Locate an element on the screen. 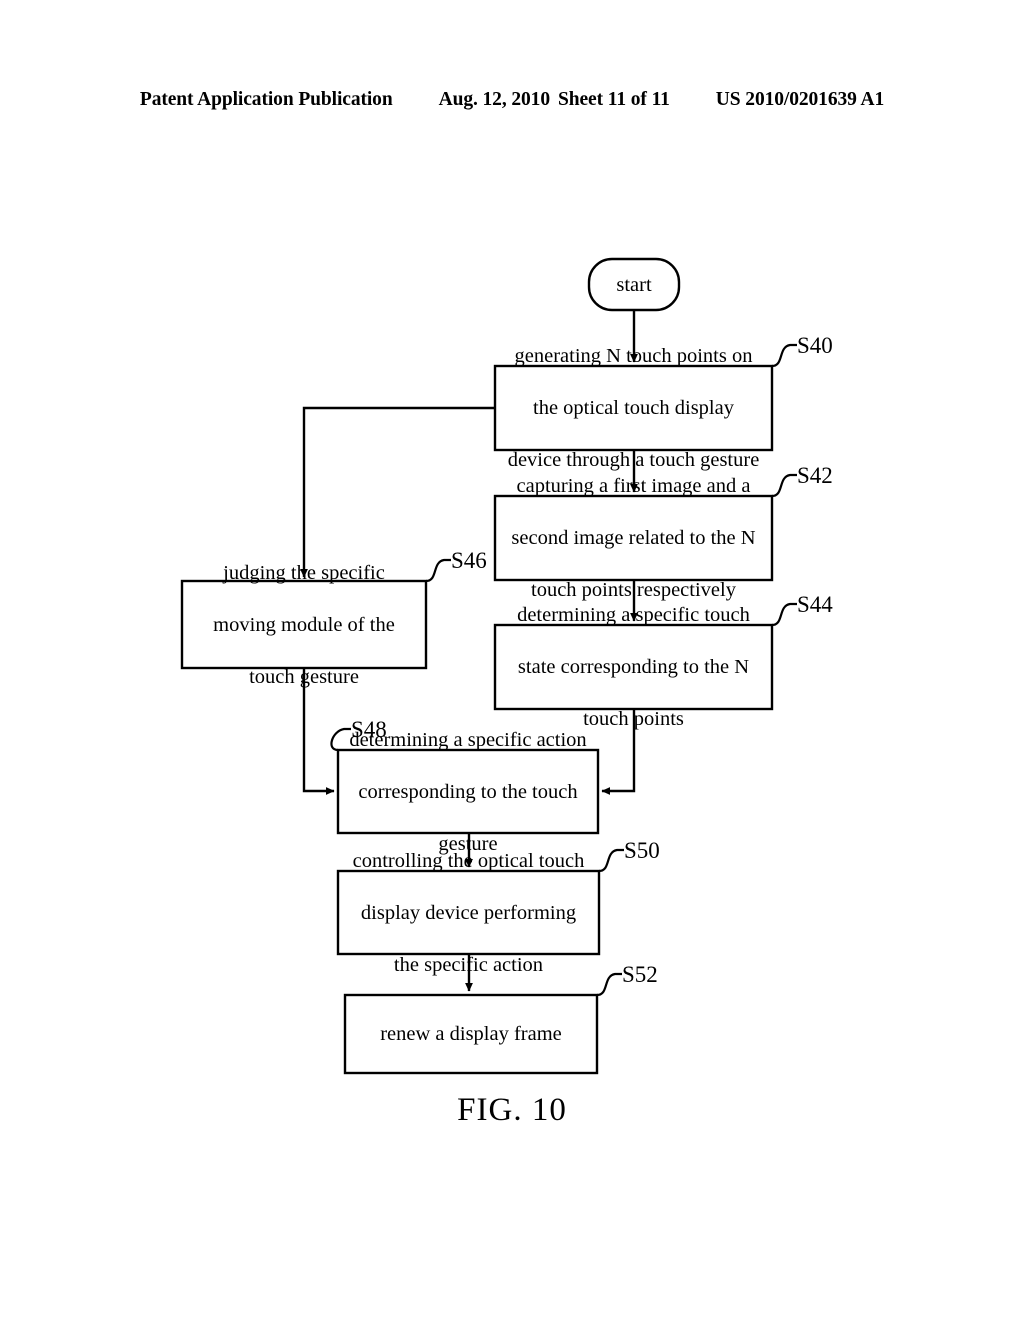 Image resolution: width=1024 pixels, height=1320 pixels. node-box-s52 is located at coordinates (471, 1034).